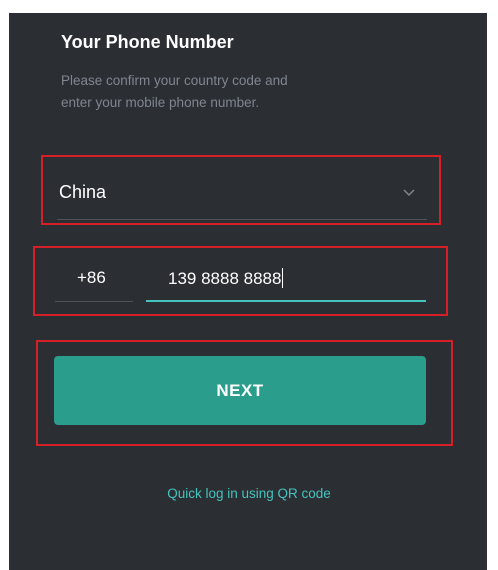 The image size is (498, 570). Describe the element at coordinates (160, 102) in the screenshot. I see `instructions-line-2: enter your mobile phone number.` at that location.